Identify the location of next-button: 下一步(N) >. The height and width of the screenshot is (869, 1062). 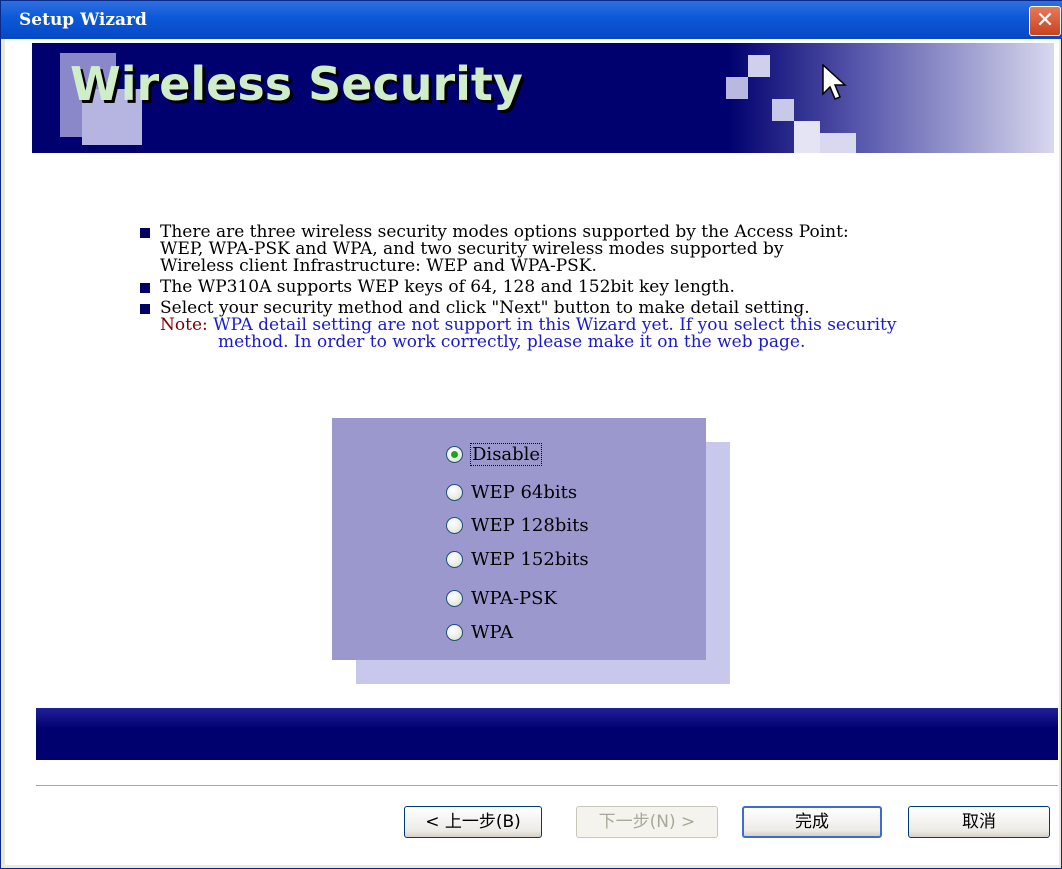
(647, 822).